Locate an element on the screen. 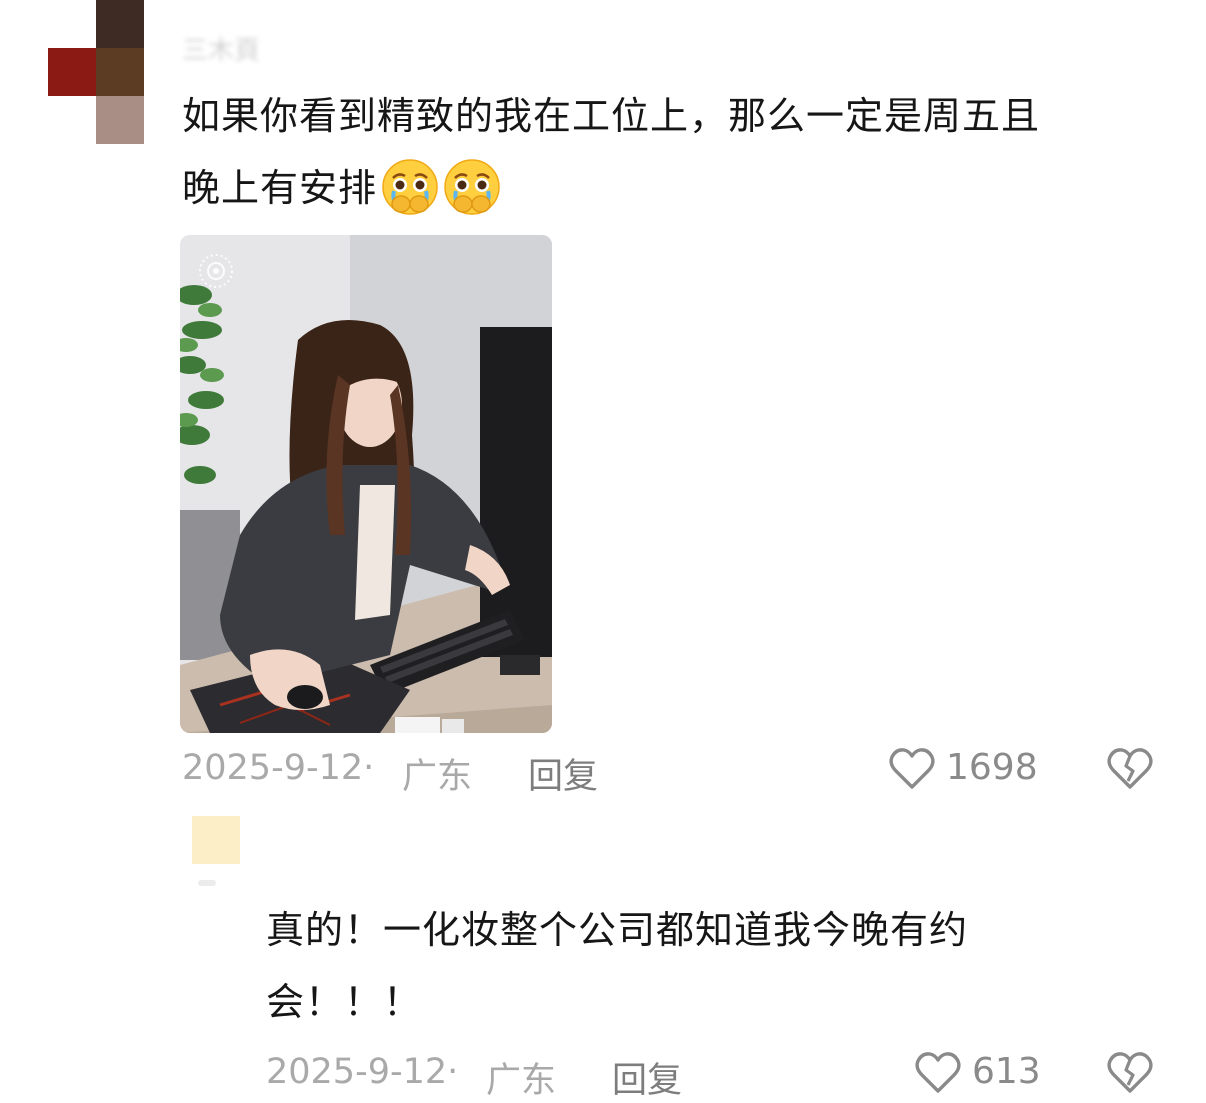 Image resolution: width=1206 pixels, height=1103 pixels. like-count: 613 is located at coordinates (1006, 1071).